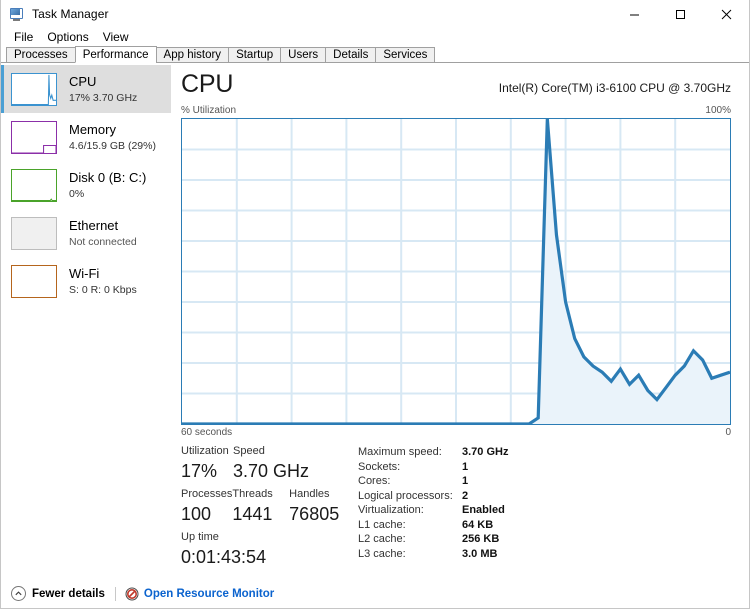 Image resolution: width=750 pixels, height=609 pixels. Describe the element at coordinates (303, 55) in the screenshot. I see `tab-users: Users` at that location.